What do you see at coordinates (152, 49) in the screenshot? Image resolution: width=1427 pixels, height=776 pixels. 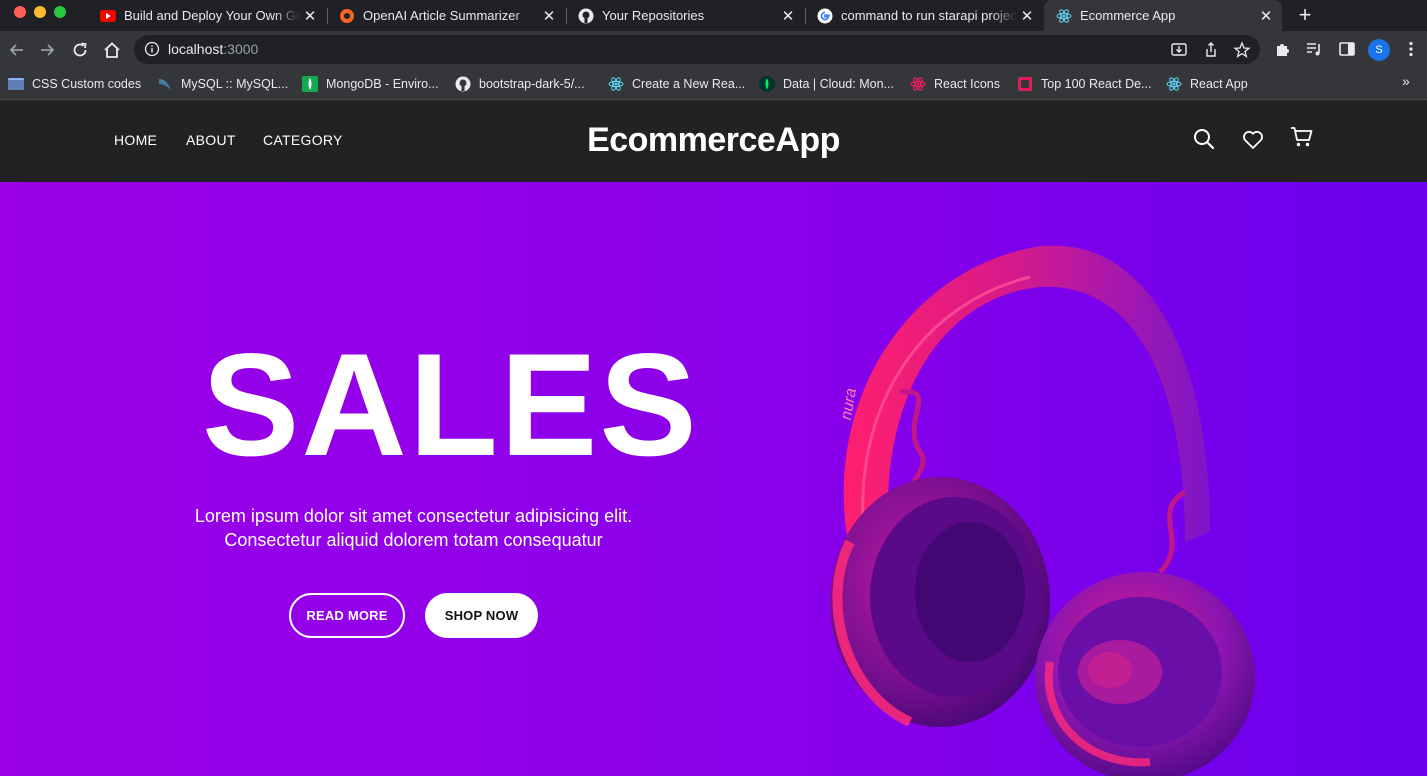 I see `site-info-icon` at bounding box center [152, 49].